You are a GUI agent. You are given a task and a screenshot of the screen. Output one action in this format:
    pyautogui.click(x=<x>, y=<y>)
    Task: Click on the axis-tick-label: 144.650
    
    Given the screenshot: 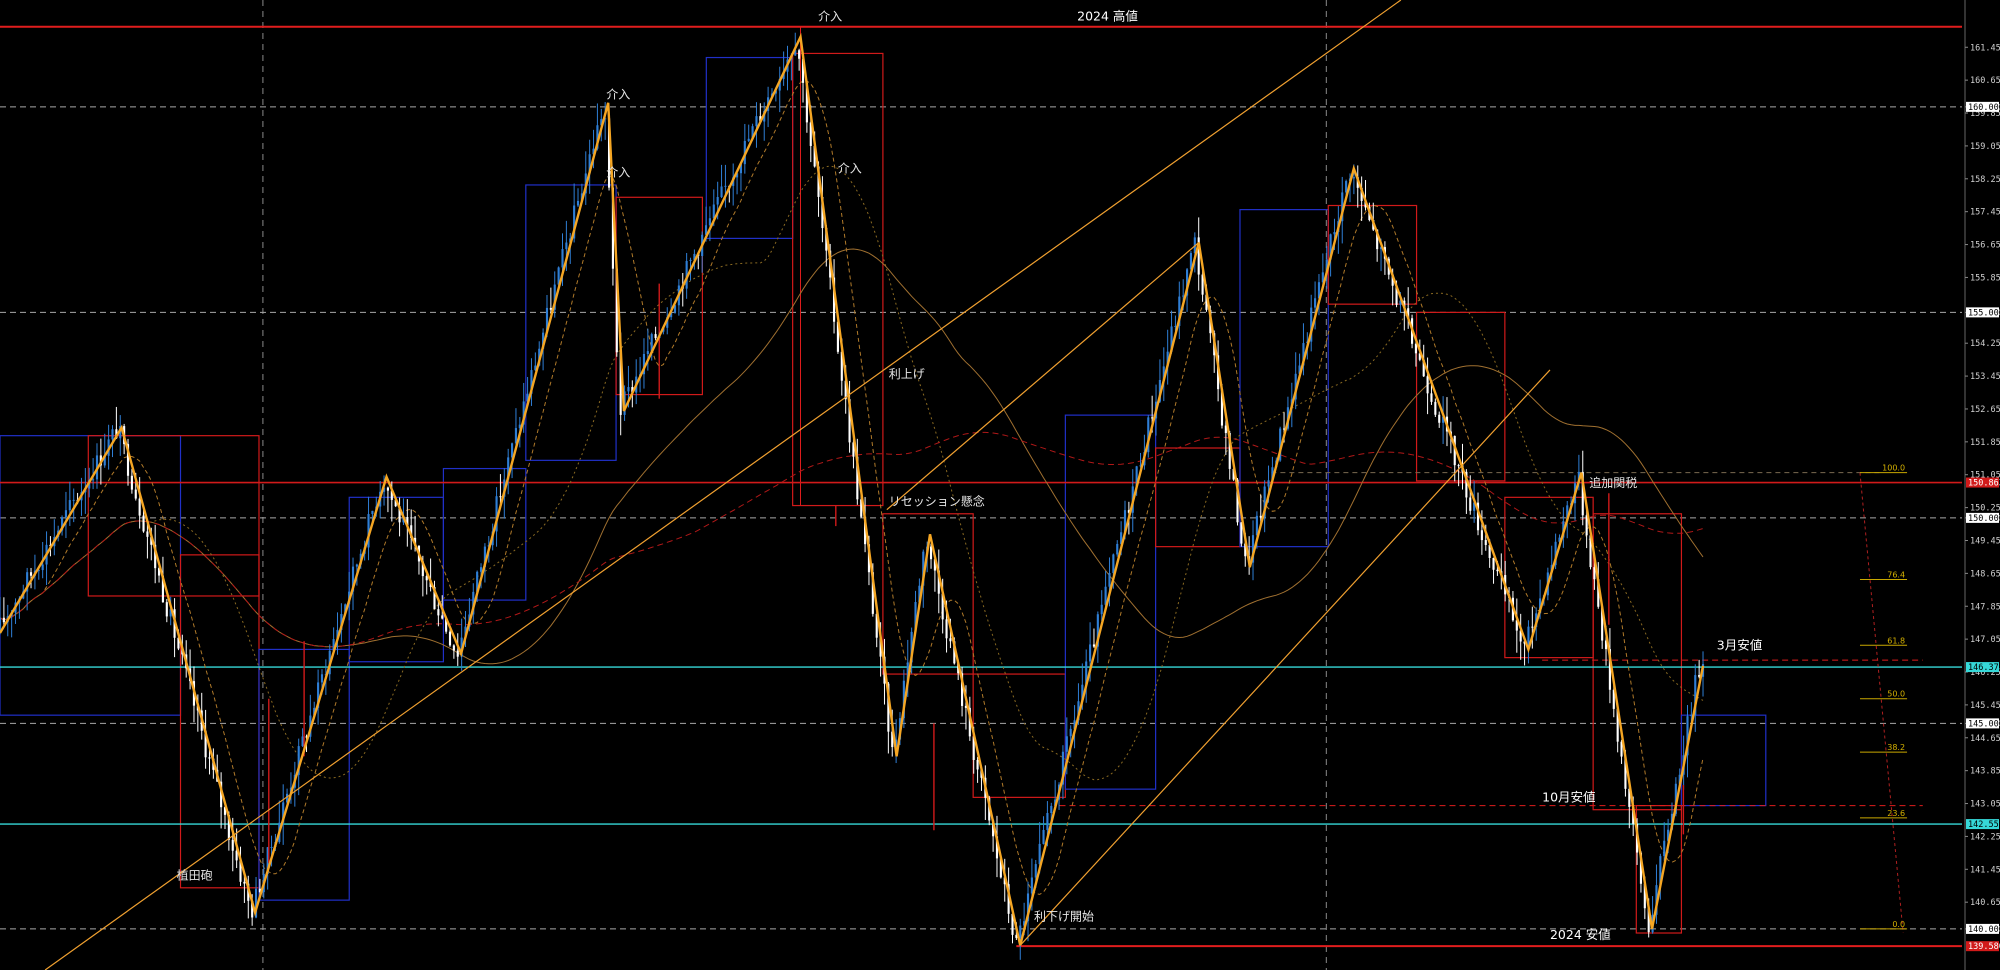 What is the action you would take?
    pyautogui.click(x=1985, y=739)
    